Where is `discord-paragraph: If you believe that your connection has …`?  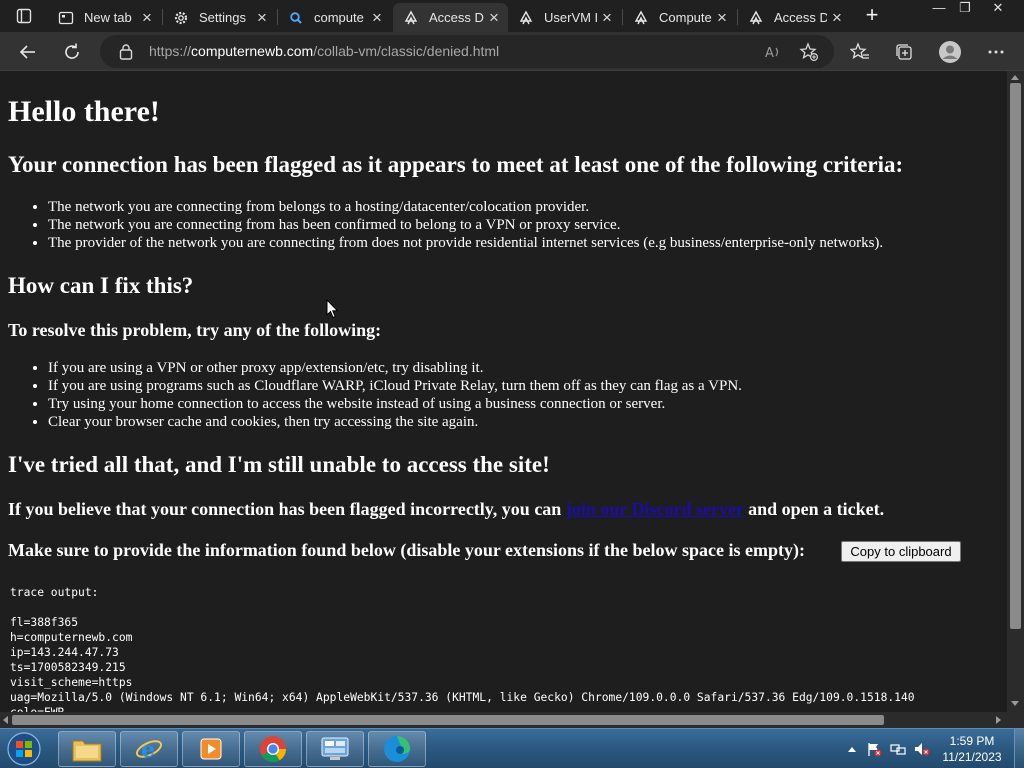 discord-paragraph: If you believe that your connection has … is located at coordinates (446, 509).